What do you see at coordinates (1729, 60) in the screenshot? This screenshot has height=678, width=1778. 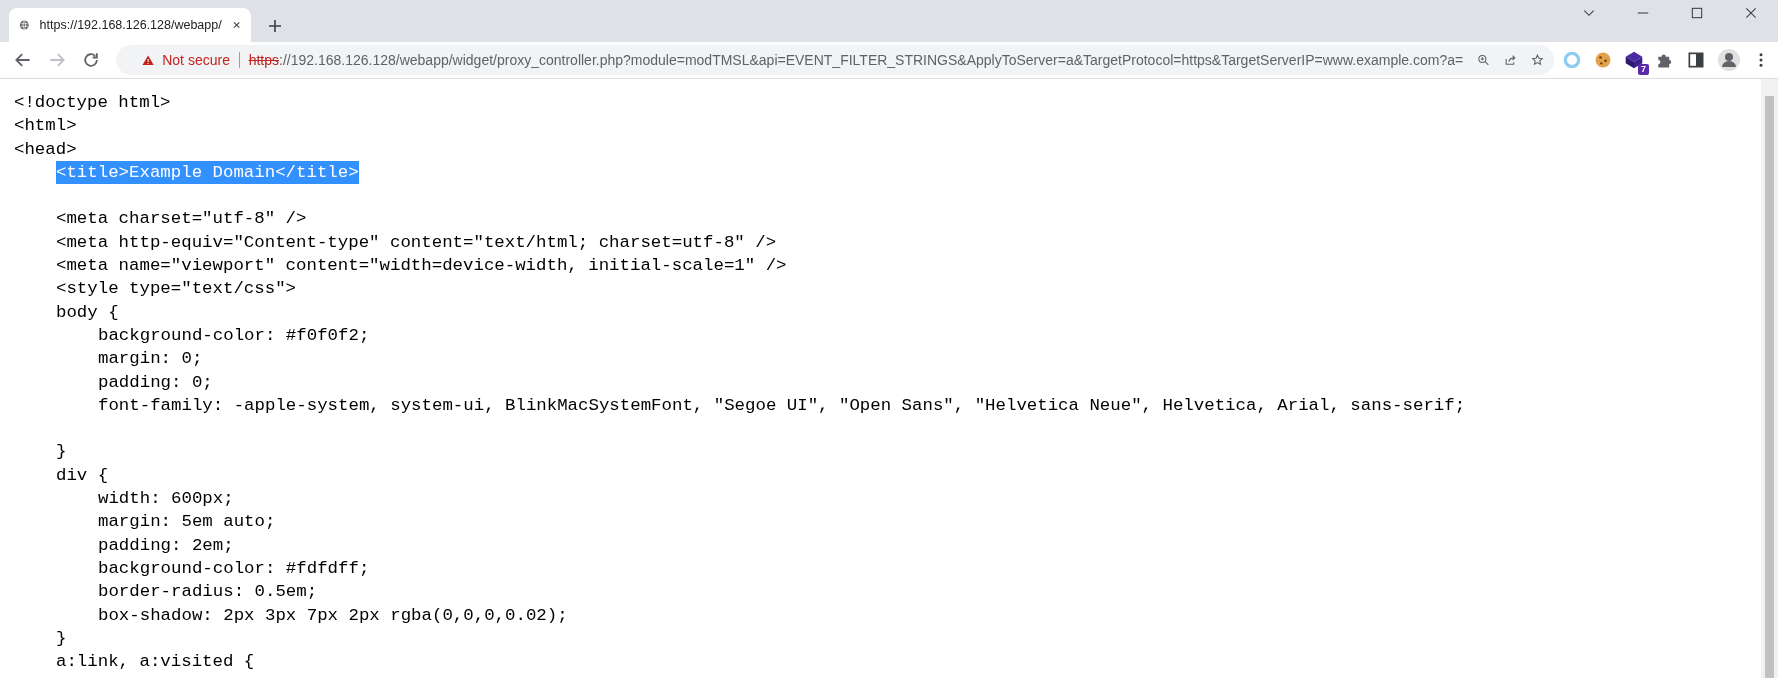 I see `profile-icon` at bounding box center [1729, 60].